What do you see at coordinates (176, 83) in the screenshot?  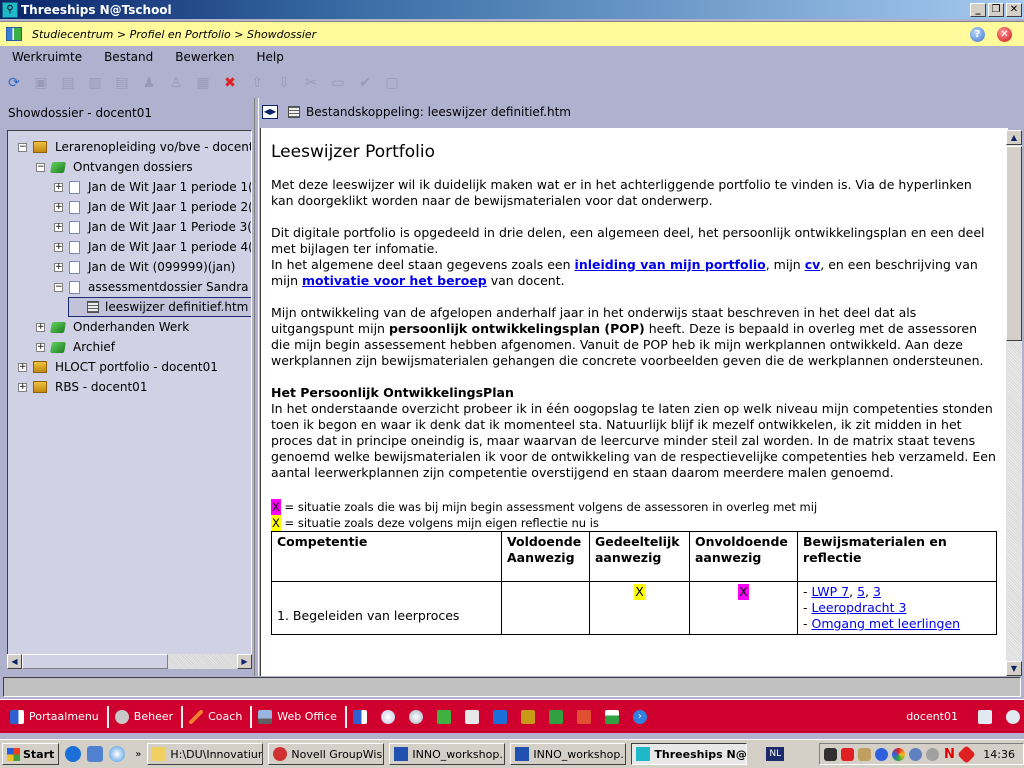 I see `add-user-icon: ♙` at bounding box center [176, 83].